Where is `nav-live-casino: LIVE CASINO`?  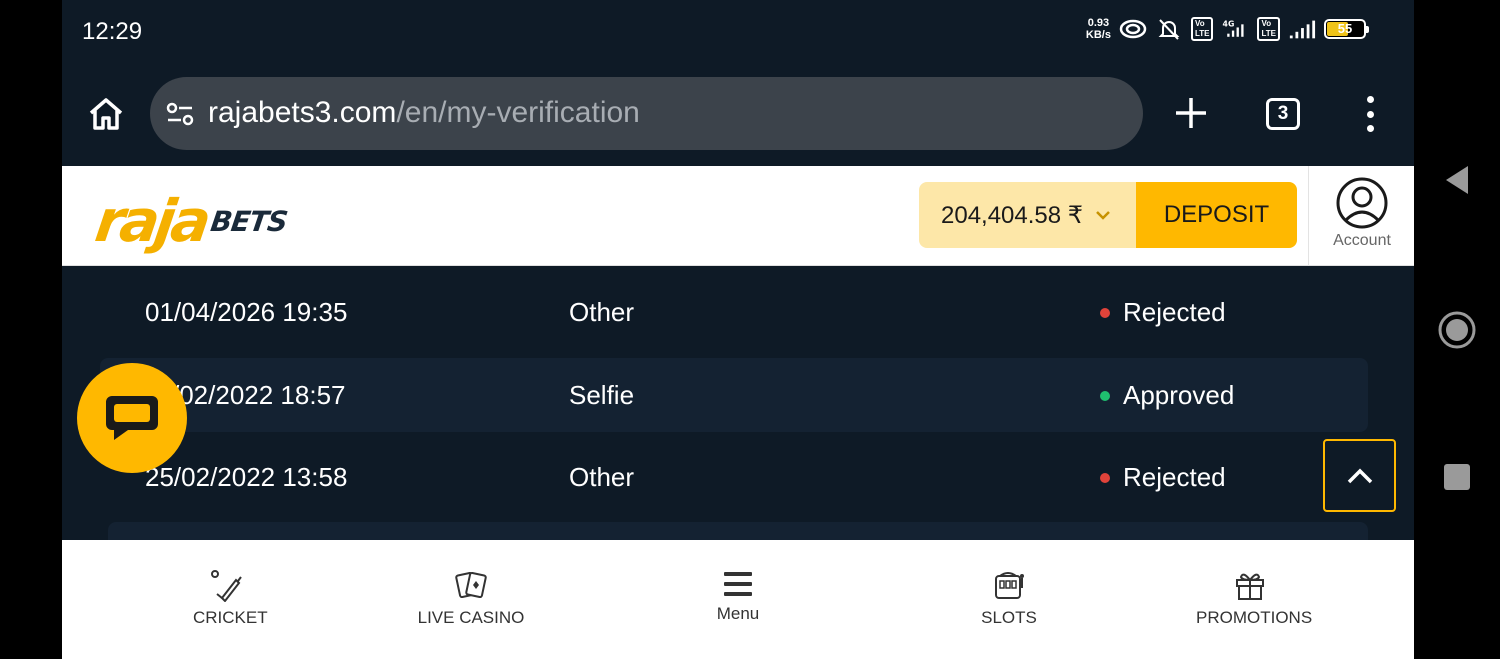 nav-live-casino: LIVE CASINO is located at coordinates (471, 598).